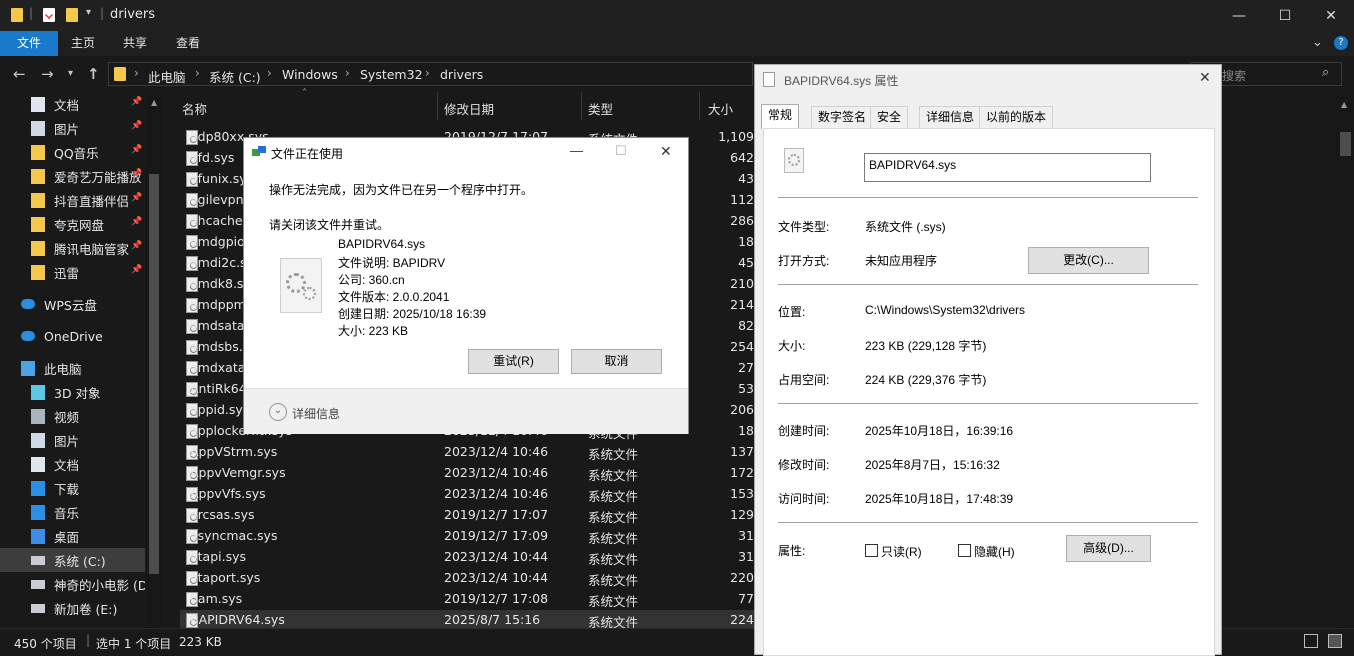  I want to click on column-header-type: 类型, so click(600, 108).